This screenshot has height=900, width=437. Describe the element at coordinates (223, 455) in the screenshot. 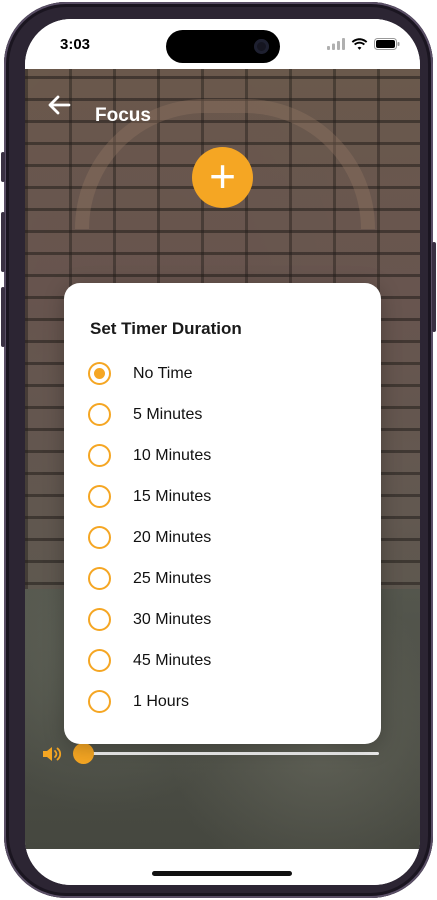

I see `duration-option: 10 Minutes` at that location.